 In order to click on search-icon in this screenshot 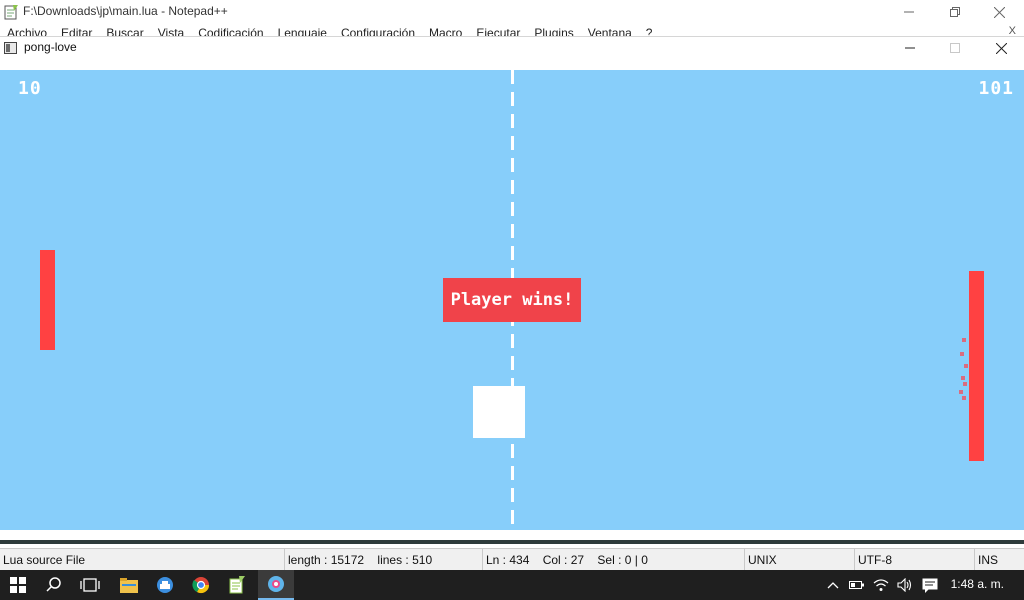, I will do `click(54, 585)`.